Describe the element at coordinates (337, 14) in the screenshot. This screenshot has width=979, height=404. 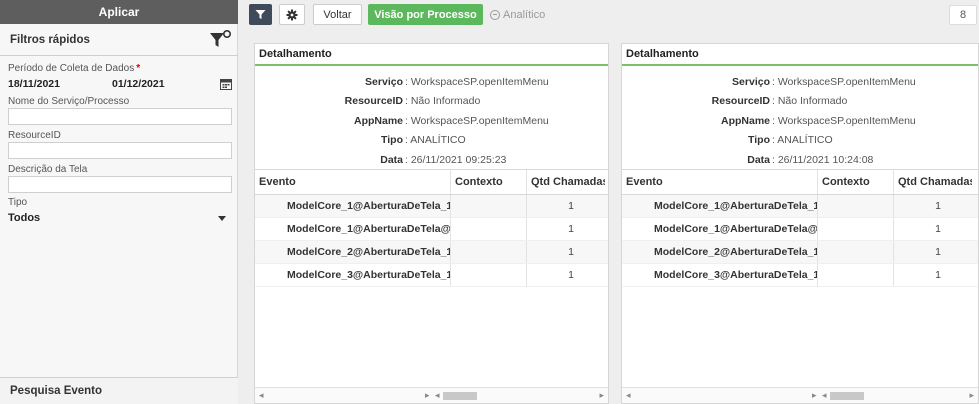
I see `back-button: Voltar` at that location.